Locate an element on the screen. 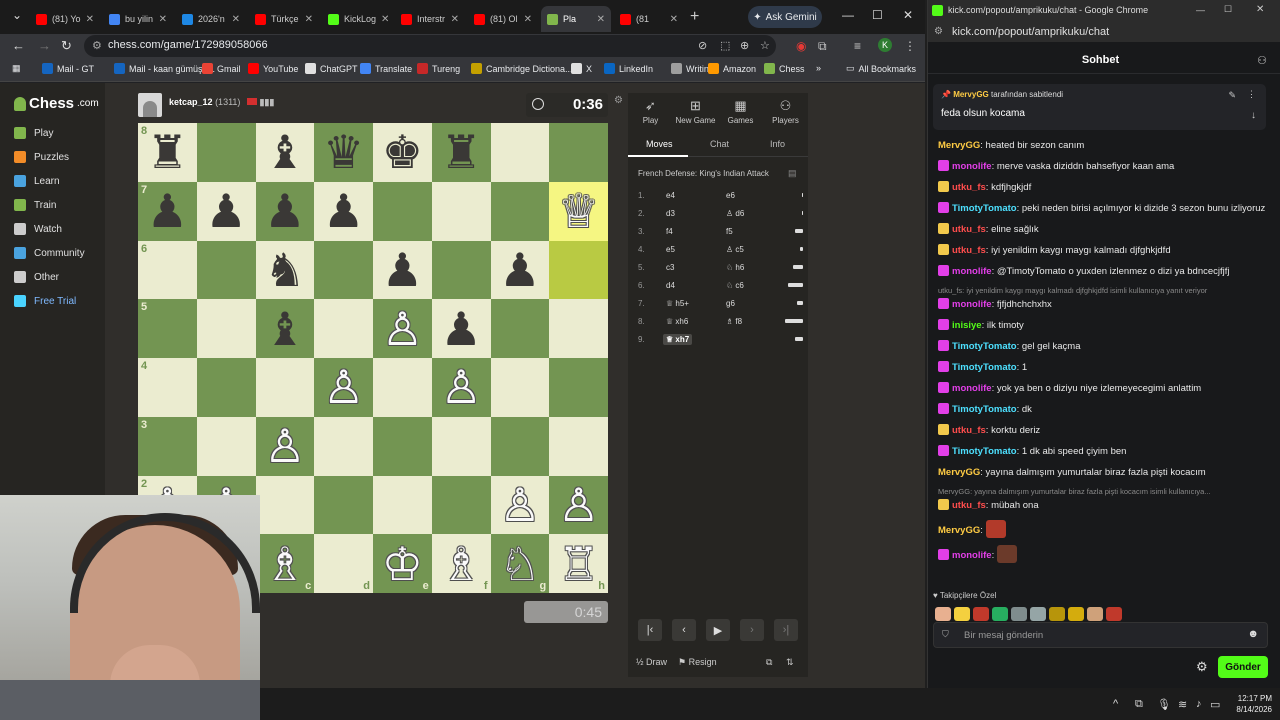 This screenshot has width=1280, height=720. camera-blocked-icon: ⊘ is located at coordinates (702, 45).